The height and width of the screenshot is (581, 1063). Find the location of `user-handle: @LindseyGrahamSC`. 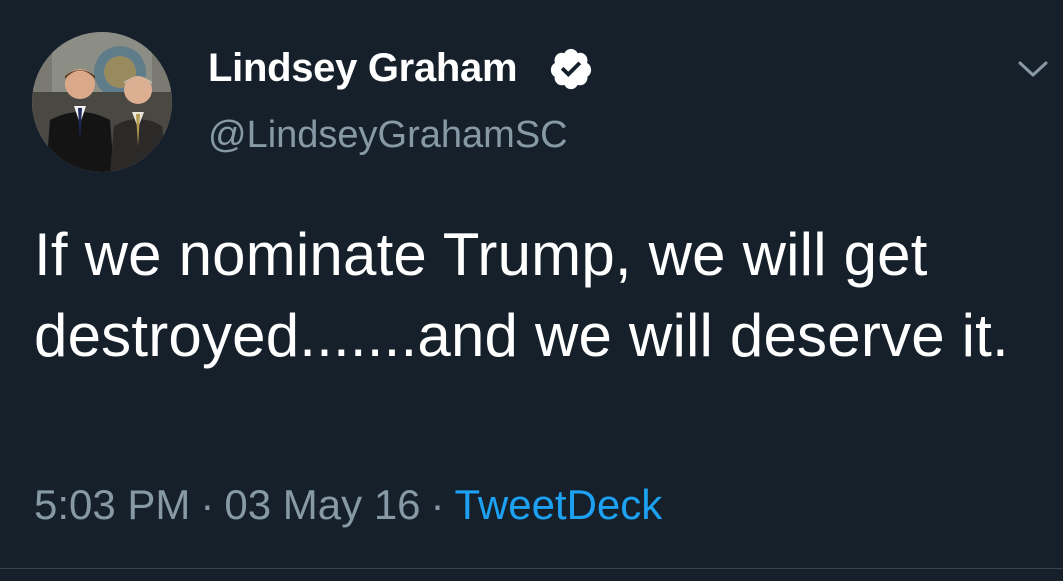

user-handle: @LindseyGrahamSC is located at coordinates (388, 135).